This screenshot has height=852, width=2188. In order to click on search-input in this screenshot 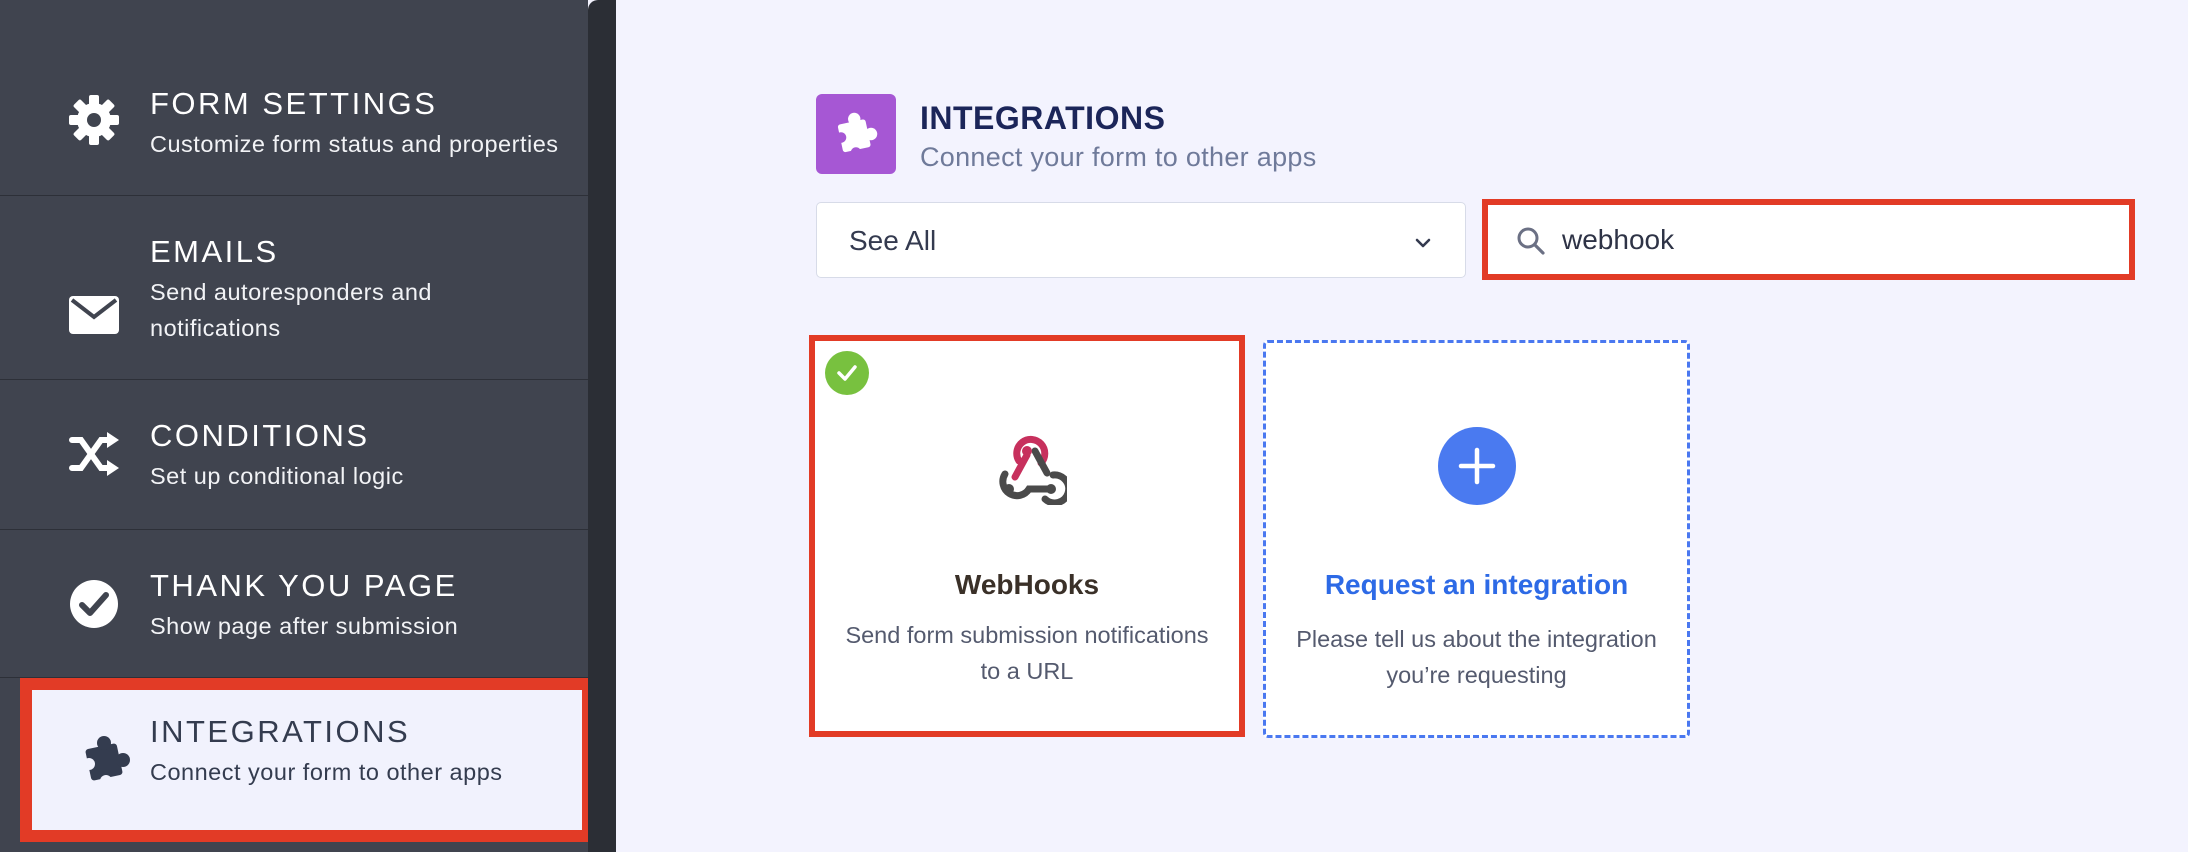, I will do `click(1832, 240)`.